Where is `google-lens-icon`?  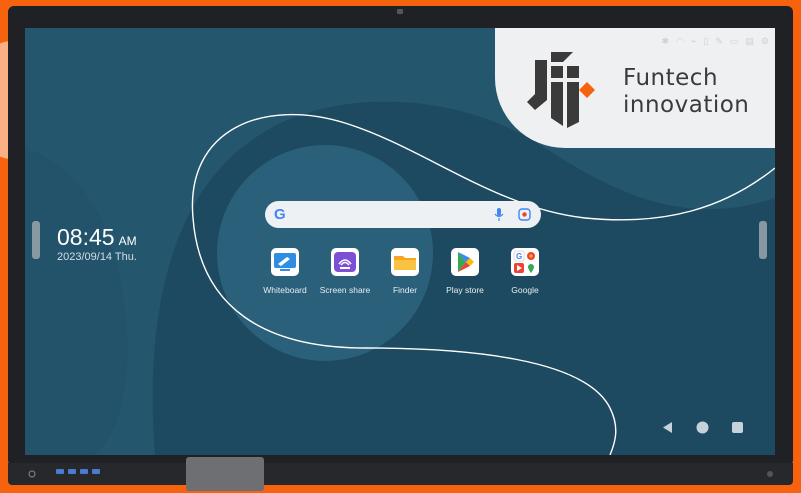 google-lens-icon is located at coordinates (524, 214).